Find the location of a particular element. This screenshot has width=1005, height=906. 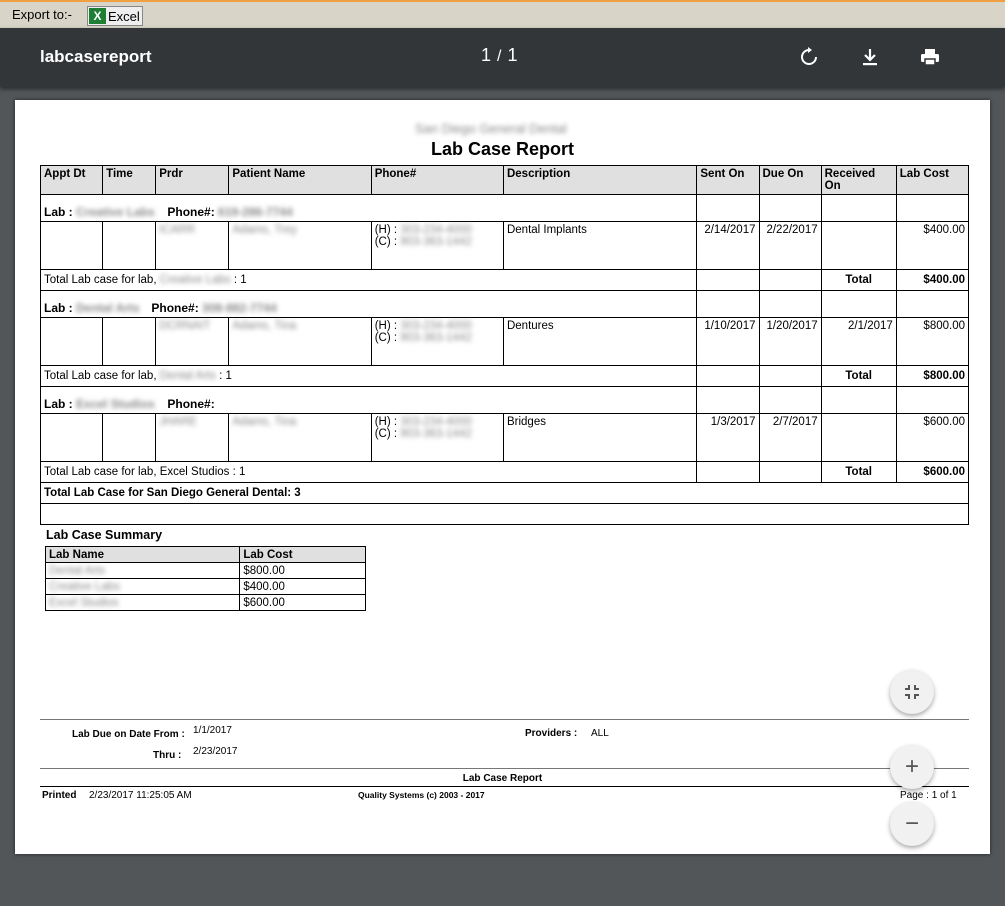

col-description: Description is located at coordinates (600, 180).